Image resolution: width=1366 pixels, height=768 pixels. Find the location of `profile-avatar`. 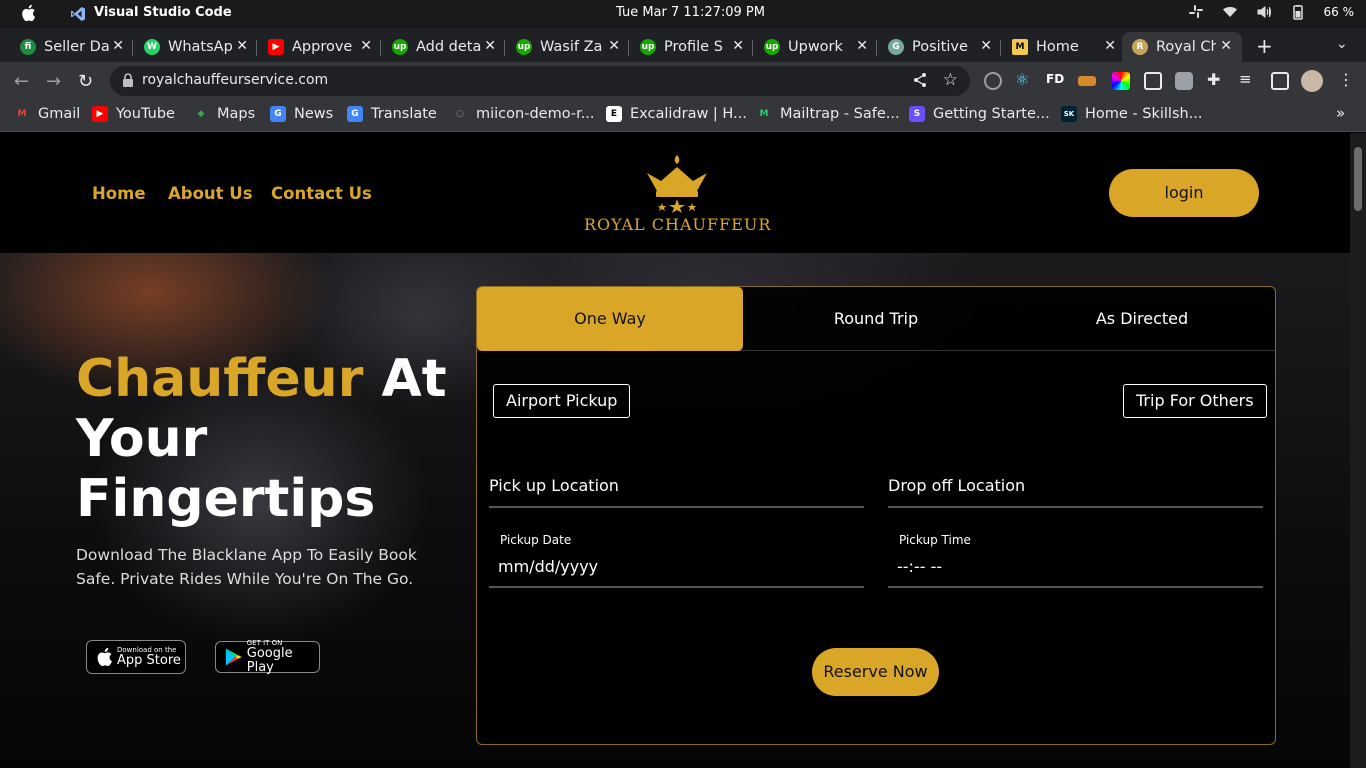

profile-avatar is located at coordinates (1312, 81).